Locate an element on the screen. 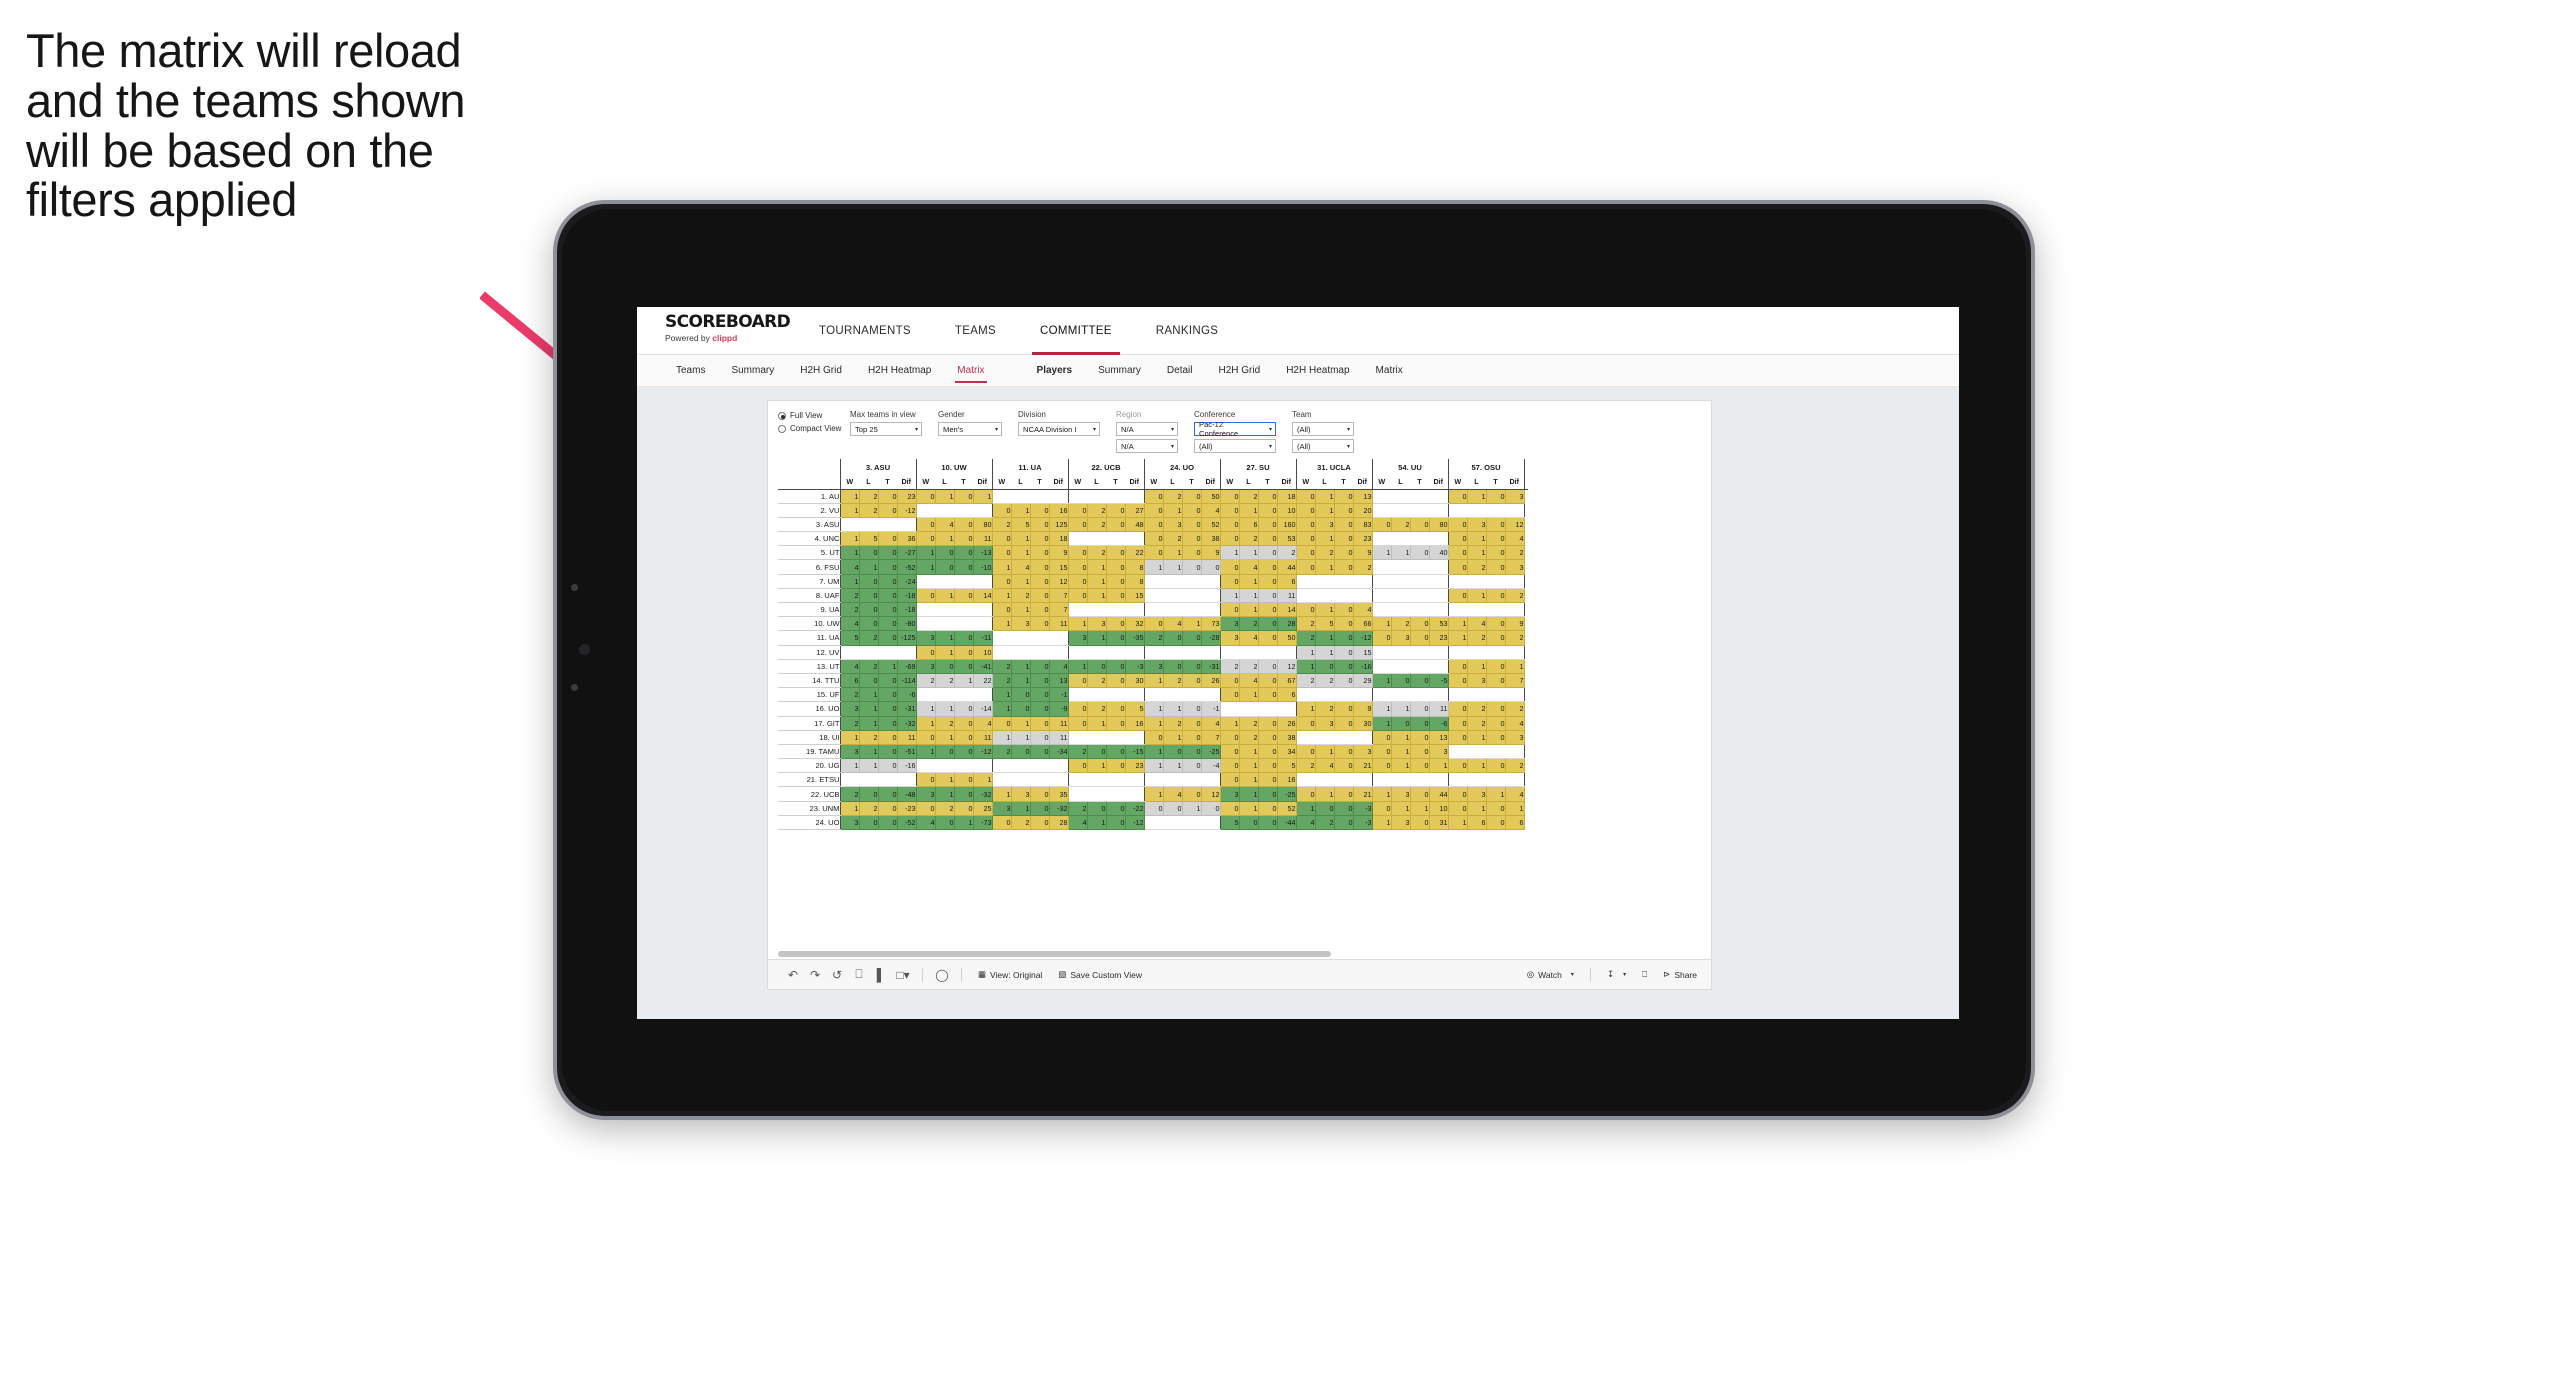  matrix-cell: 52 is located at coordinates (1210, 524).